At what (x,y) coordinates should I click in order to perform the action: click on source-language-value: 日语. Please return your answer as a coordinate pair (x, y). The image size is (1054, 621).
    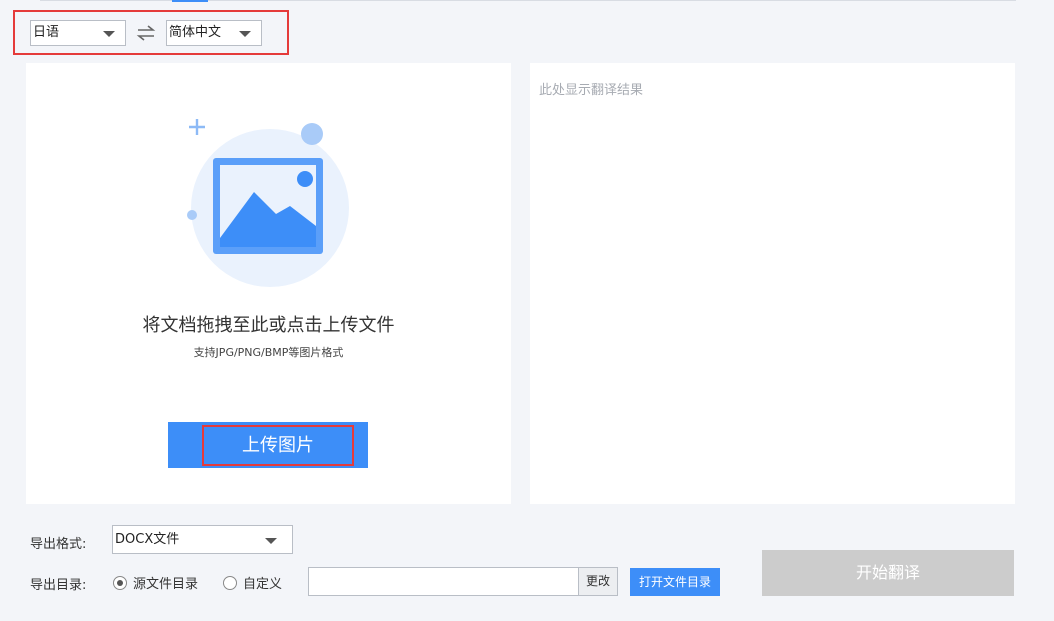
    Looking at the image, I should click on (46, 32).